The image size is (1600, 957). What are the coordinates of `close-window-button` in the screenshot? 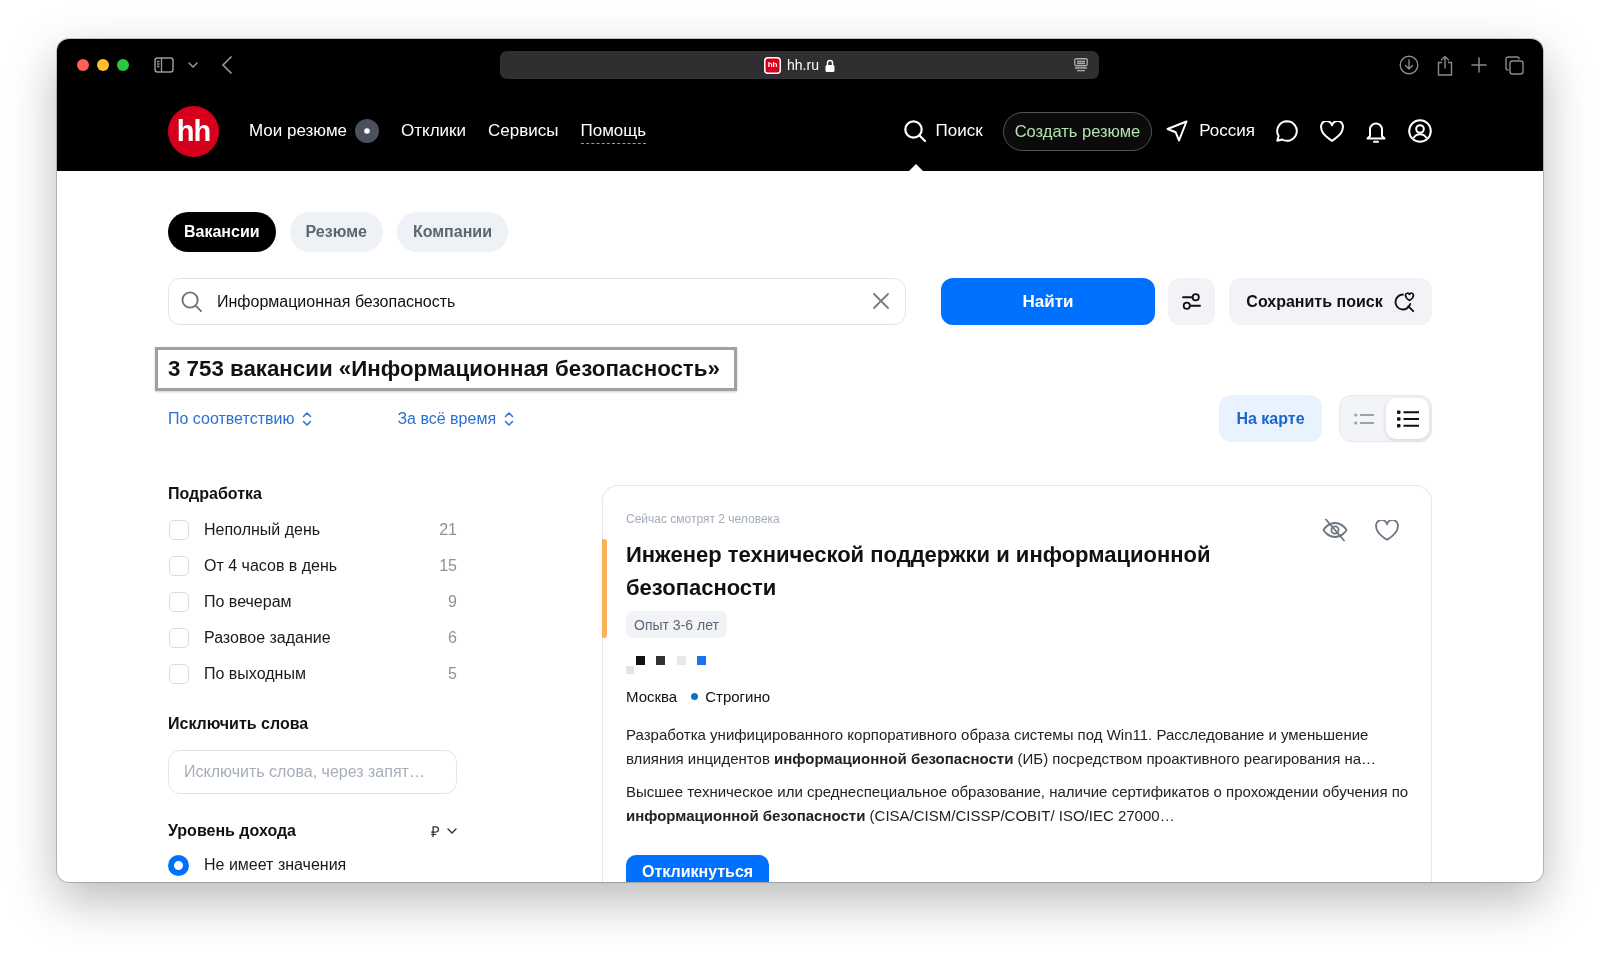 It's located at (83, 65).